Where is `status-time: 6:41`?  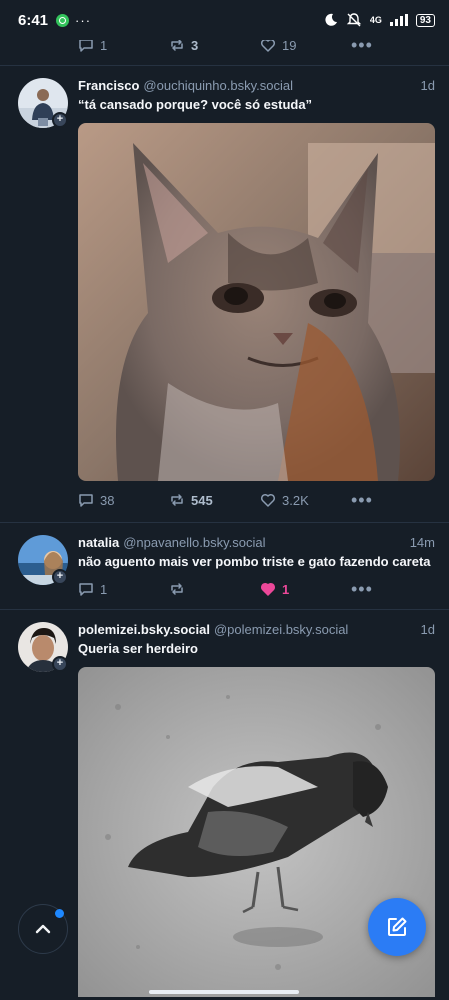
status-time: 6:41 is located at coordinates (33, 20).